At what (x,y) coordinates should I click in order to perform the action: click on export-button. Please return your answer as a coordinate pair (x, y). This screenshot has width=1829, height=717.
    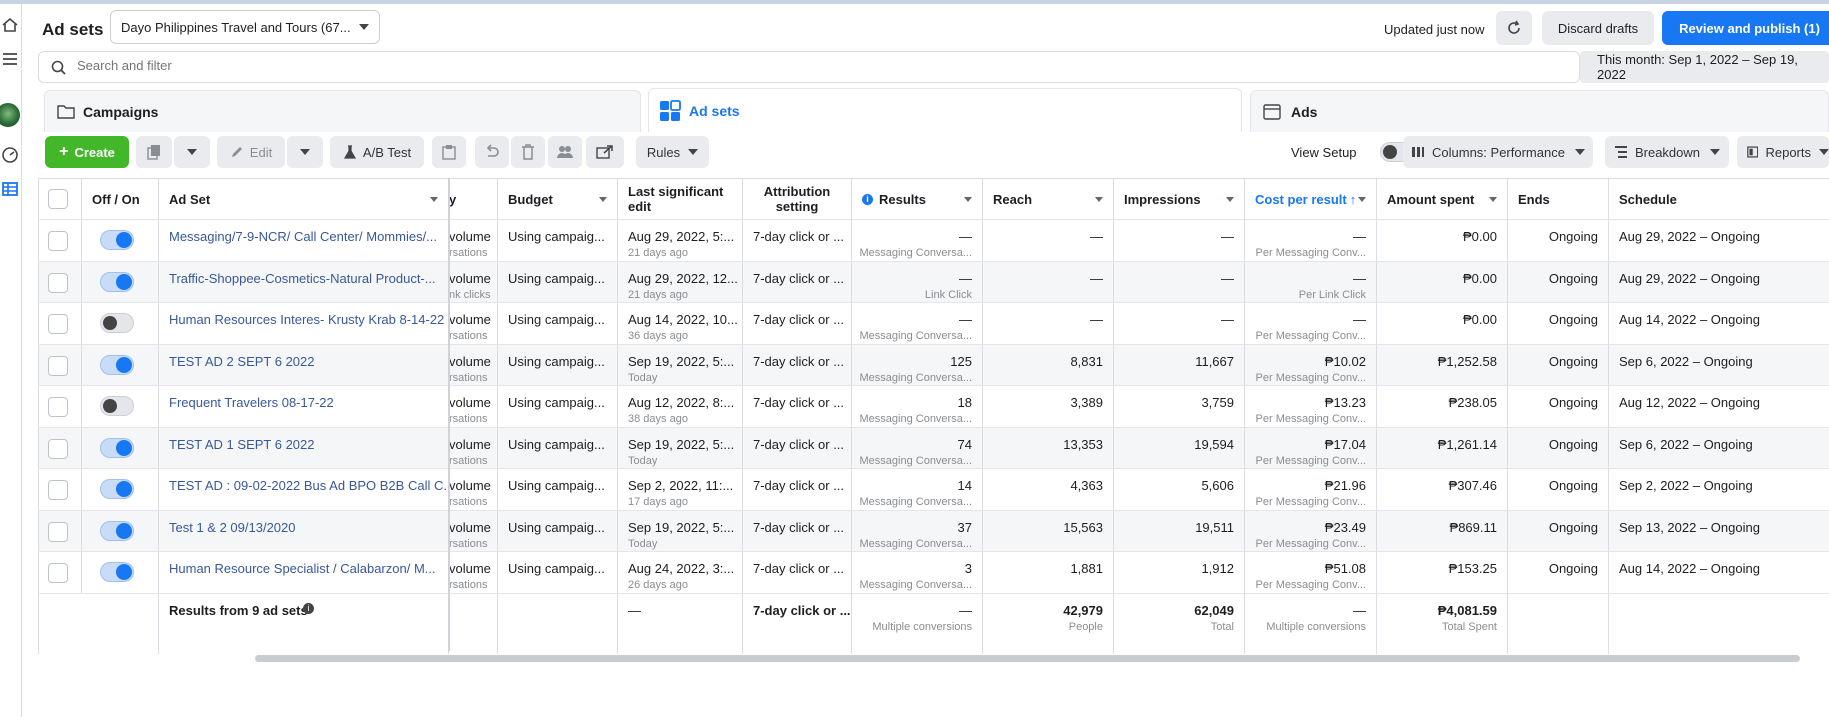
    Looking at the image, I should click on (605, 152).